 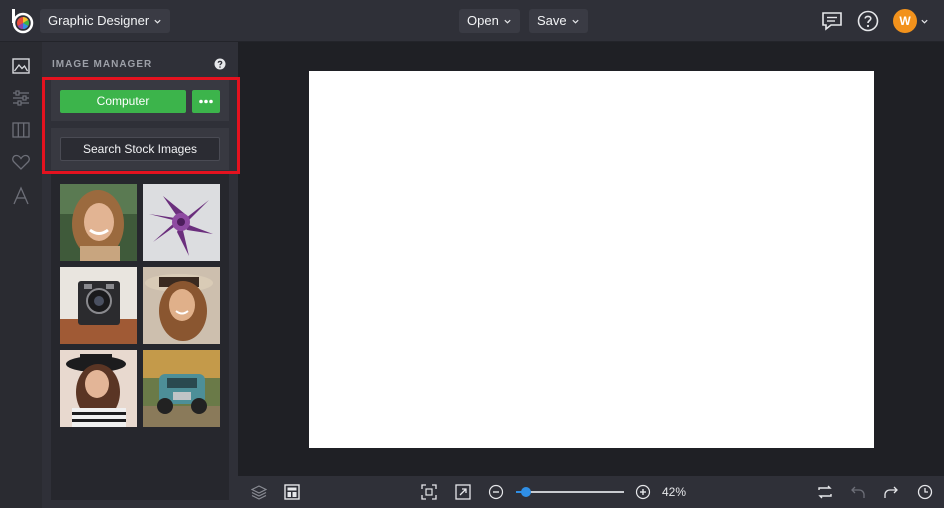 I want to click on thumbnail-woman-black-hat, so click(x=98, y=388).